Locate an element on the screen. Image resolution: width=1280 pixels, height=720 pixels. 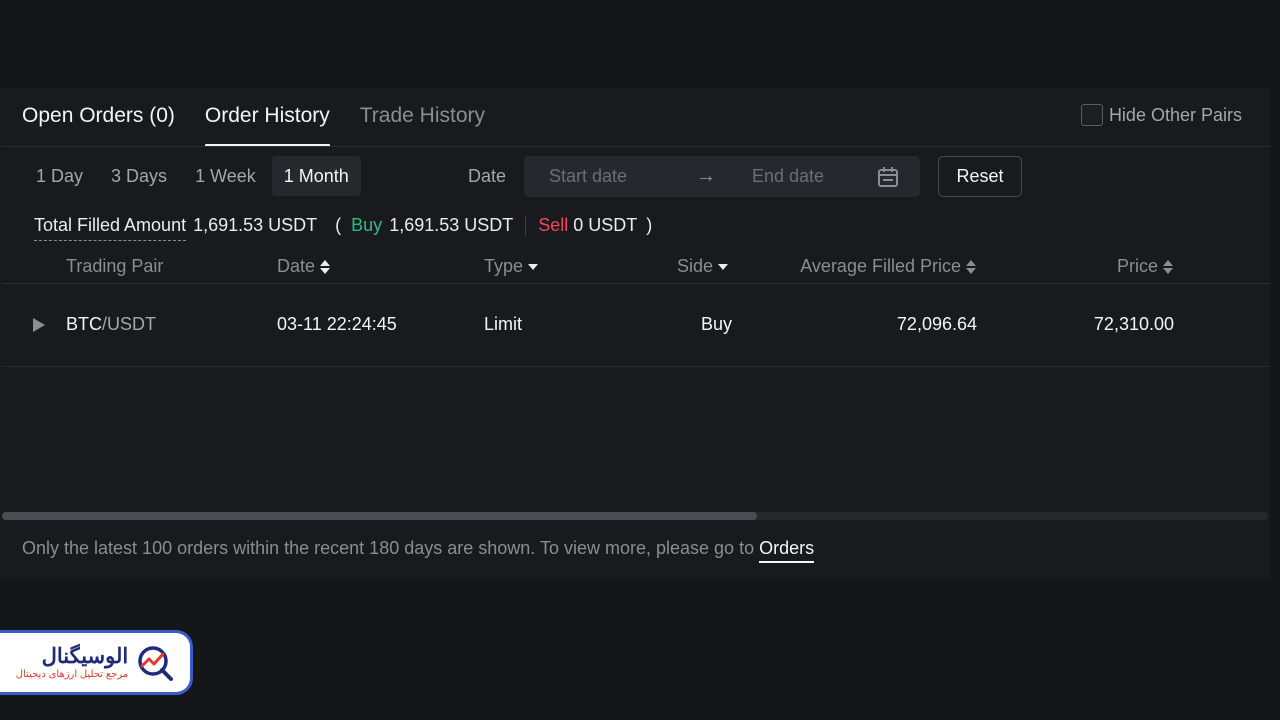
tab-order-history: Order History is located at coordinates (267, 122).